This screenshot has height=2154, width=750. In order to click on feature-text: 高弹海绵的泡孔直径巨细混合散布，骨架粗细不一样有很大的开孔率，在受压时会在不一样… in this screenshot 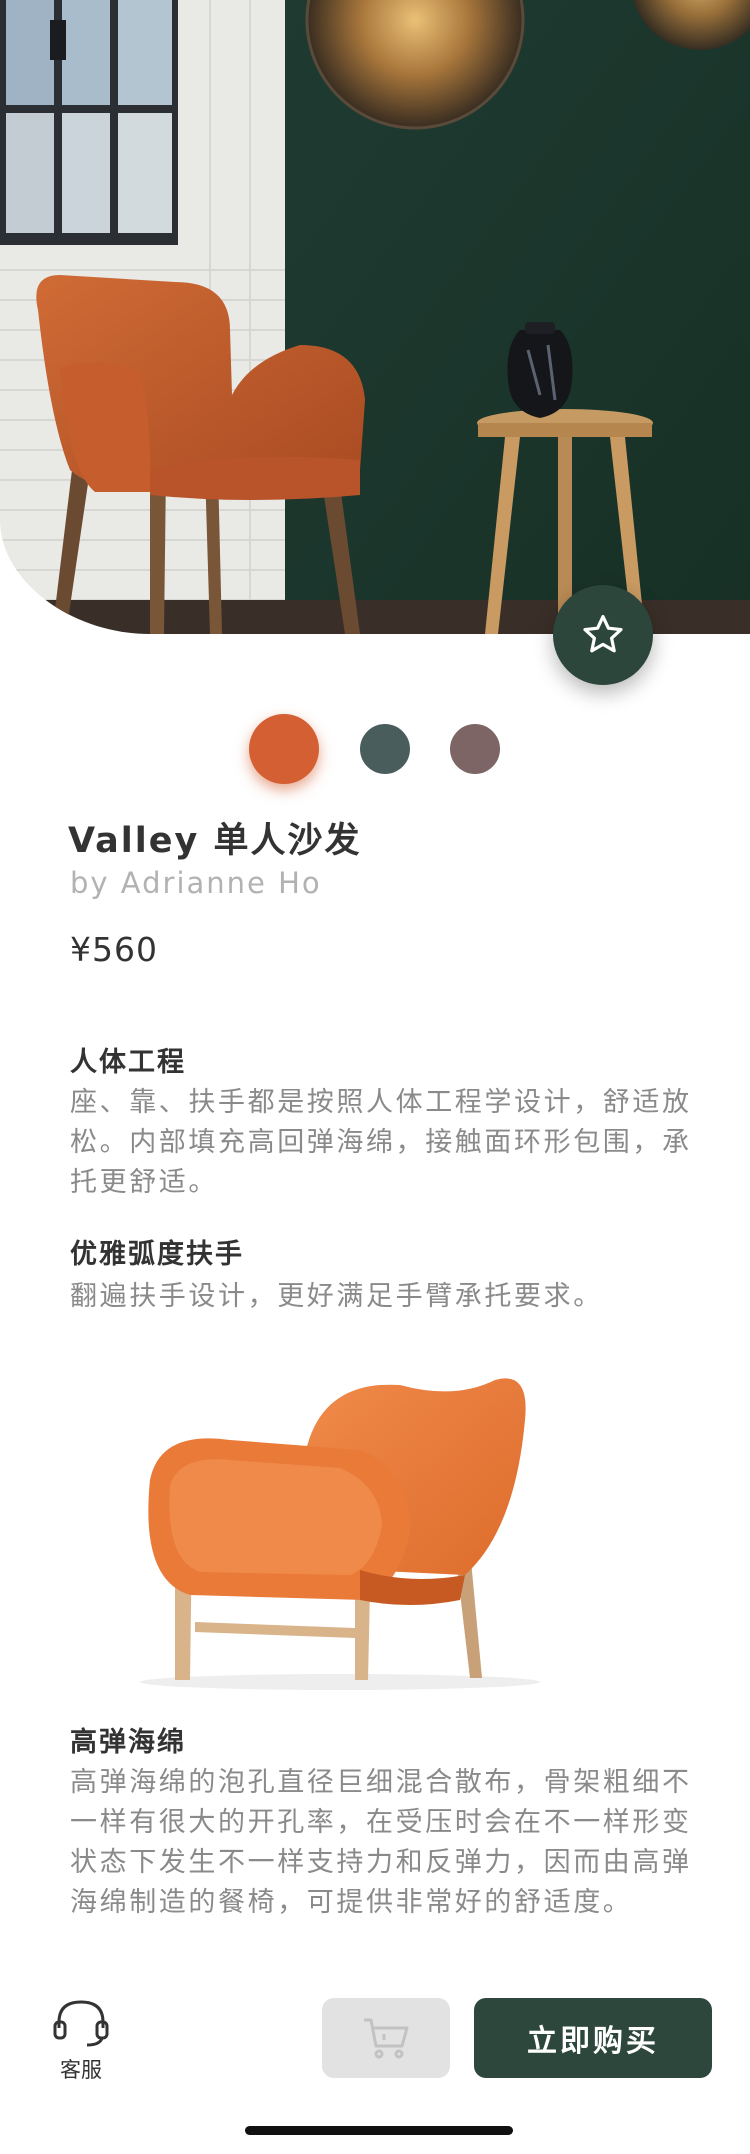, I will do `click(381, 1842)`.